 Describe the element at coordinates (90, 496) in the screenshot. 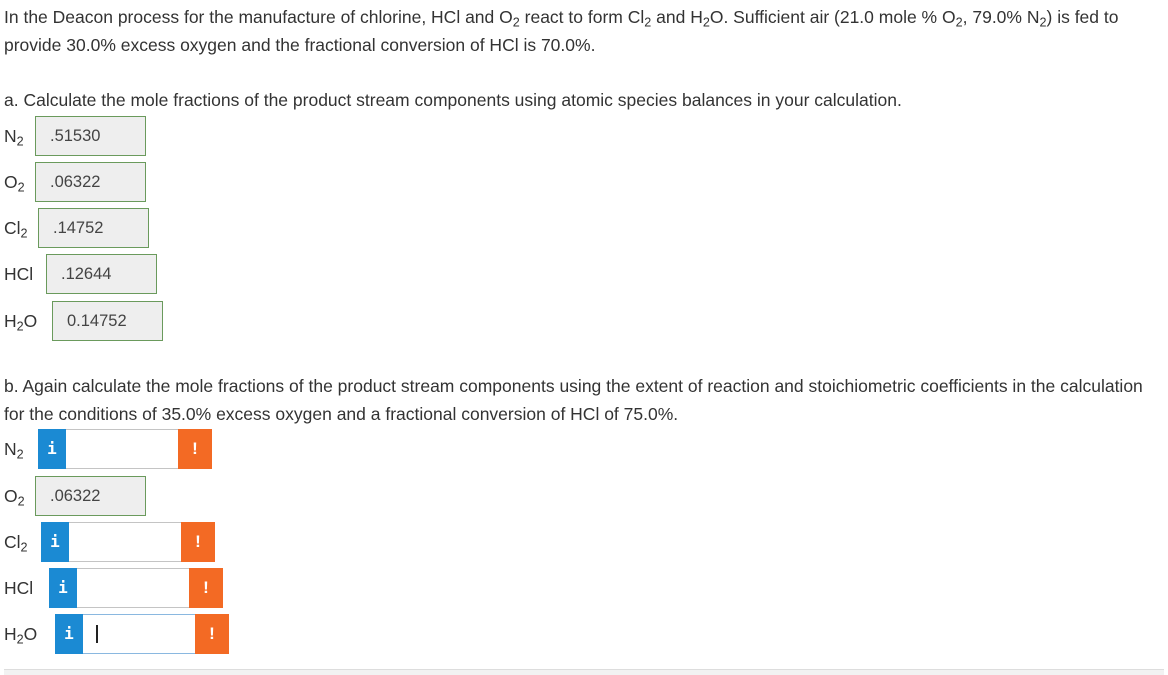

I see `answer-o2-b: .06322` at that location.